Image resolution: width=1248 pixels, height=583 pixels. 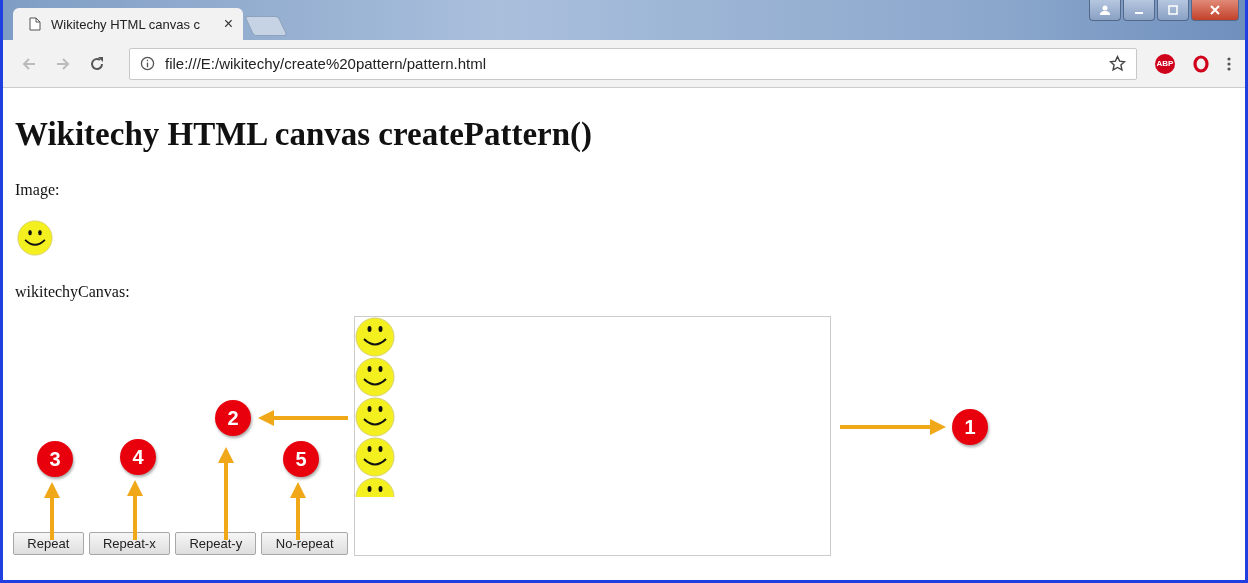 I want to click on user-icon, so click(x=1105, y=10).